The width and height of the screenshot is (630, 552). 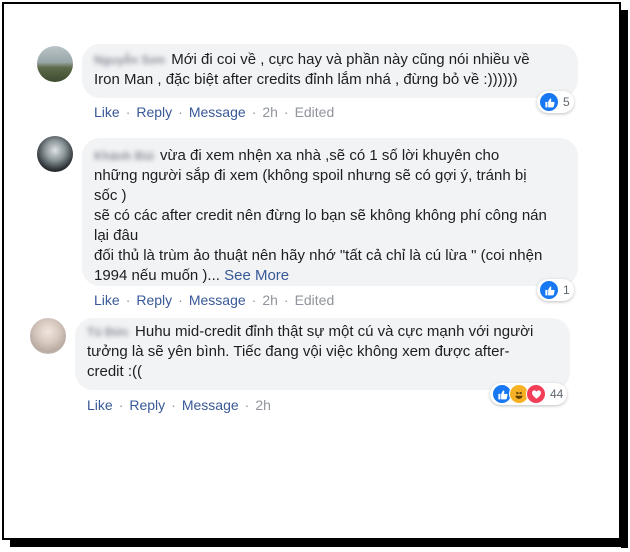 I want to click on commenter-name: Nguyễn Sơn, so click(x=129, y=60).